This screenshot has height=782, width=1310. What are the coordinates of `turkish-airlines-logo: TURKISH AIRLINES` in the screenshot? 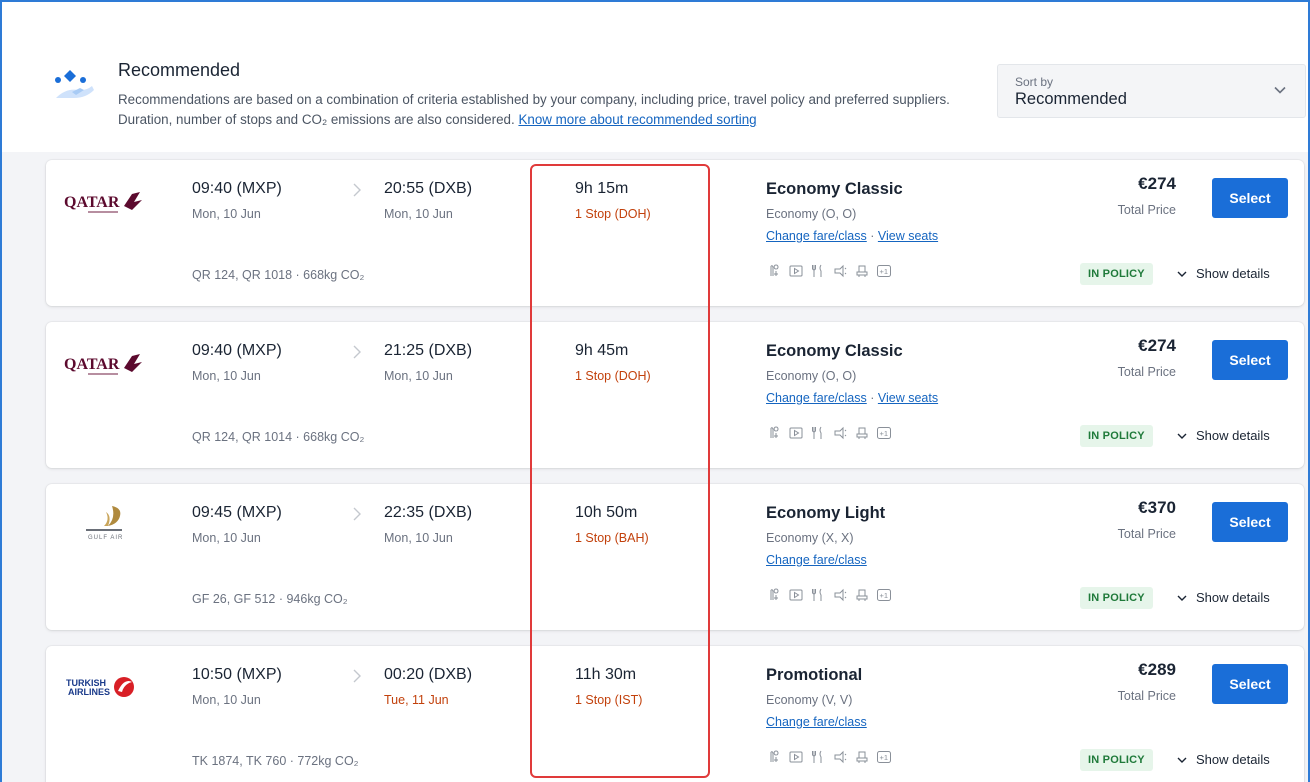 It's located at (100, 687).